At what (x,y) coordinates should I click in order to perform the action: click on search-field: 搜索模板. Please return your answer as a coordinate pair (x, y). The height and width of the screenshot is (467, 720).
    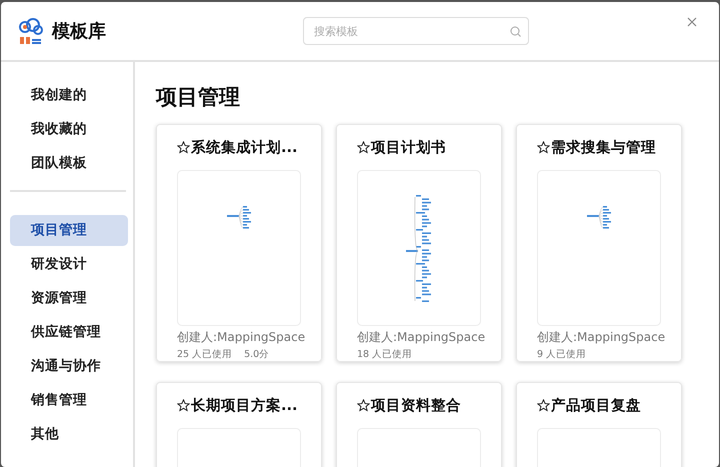
    Looking at the image, I should click on (416, 31).